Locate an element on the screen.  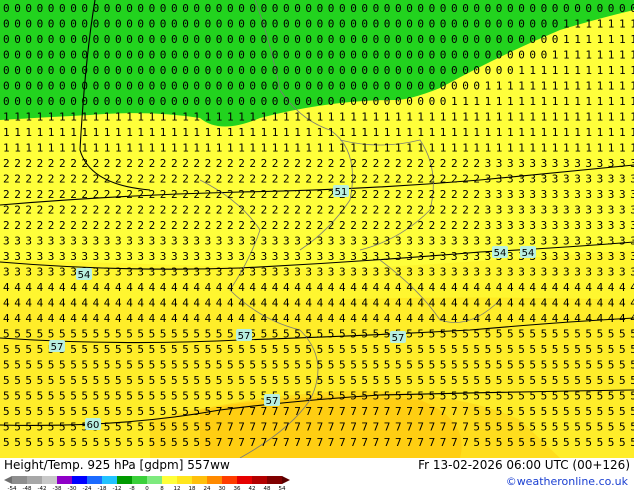
contour-label: 54 is located at coordinates (528, 253).